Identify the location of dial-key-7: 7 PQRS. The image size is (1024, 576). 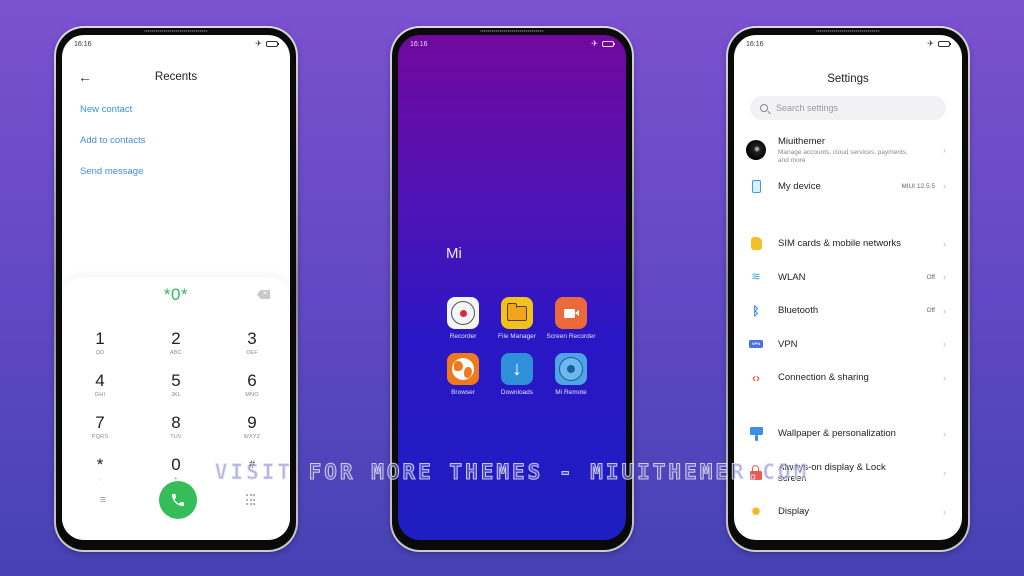
(100, 429).